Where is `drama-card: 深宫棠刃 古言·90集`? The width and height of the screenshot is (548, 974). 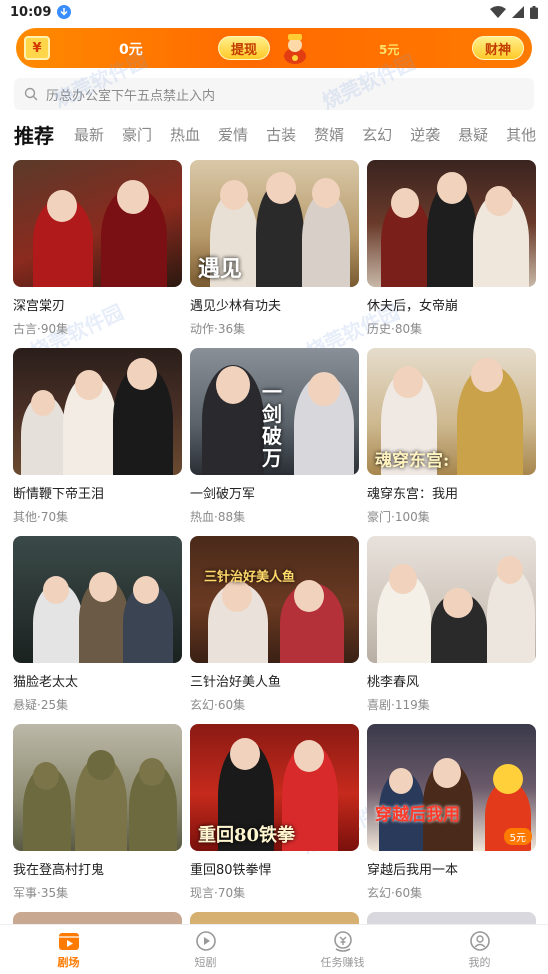
drama-card: 深宫棠刃 古言·90集 is located at coordinates (97, 248).